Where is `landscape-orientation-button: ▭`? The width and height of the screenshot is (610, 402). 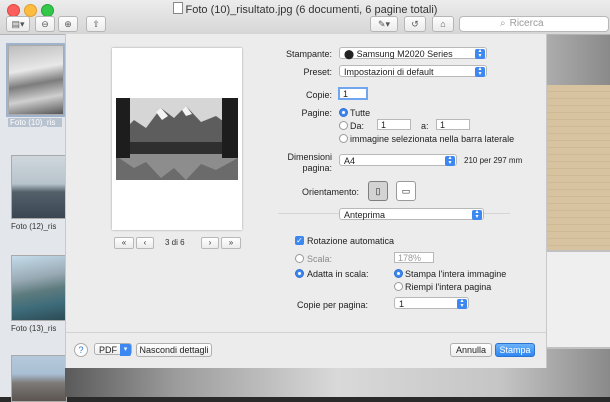 landscape-orientation-button: ▭ is located at coordinates (406, 191).